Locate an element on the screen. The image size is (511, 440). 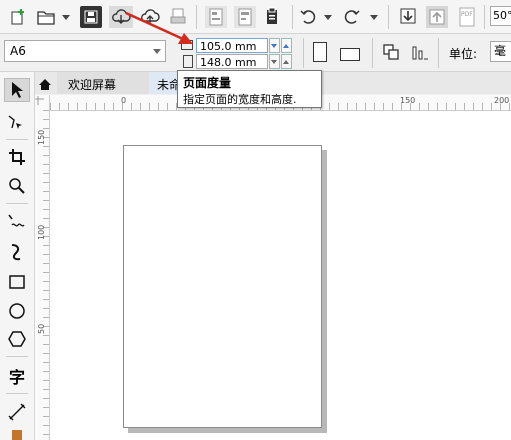
annotation-arrow is located at coordinates (159, 27).